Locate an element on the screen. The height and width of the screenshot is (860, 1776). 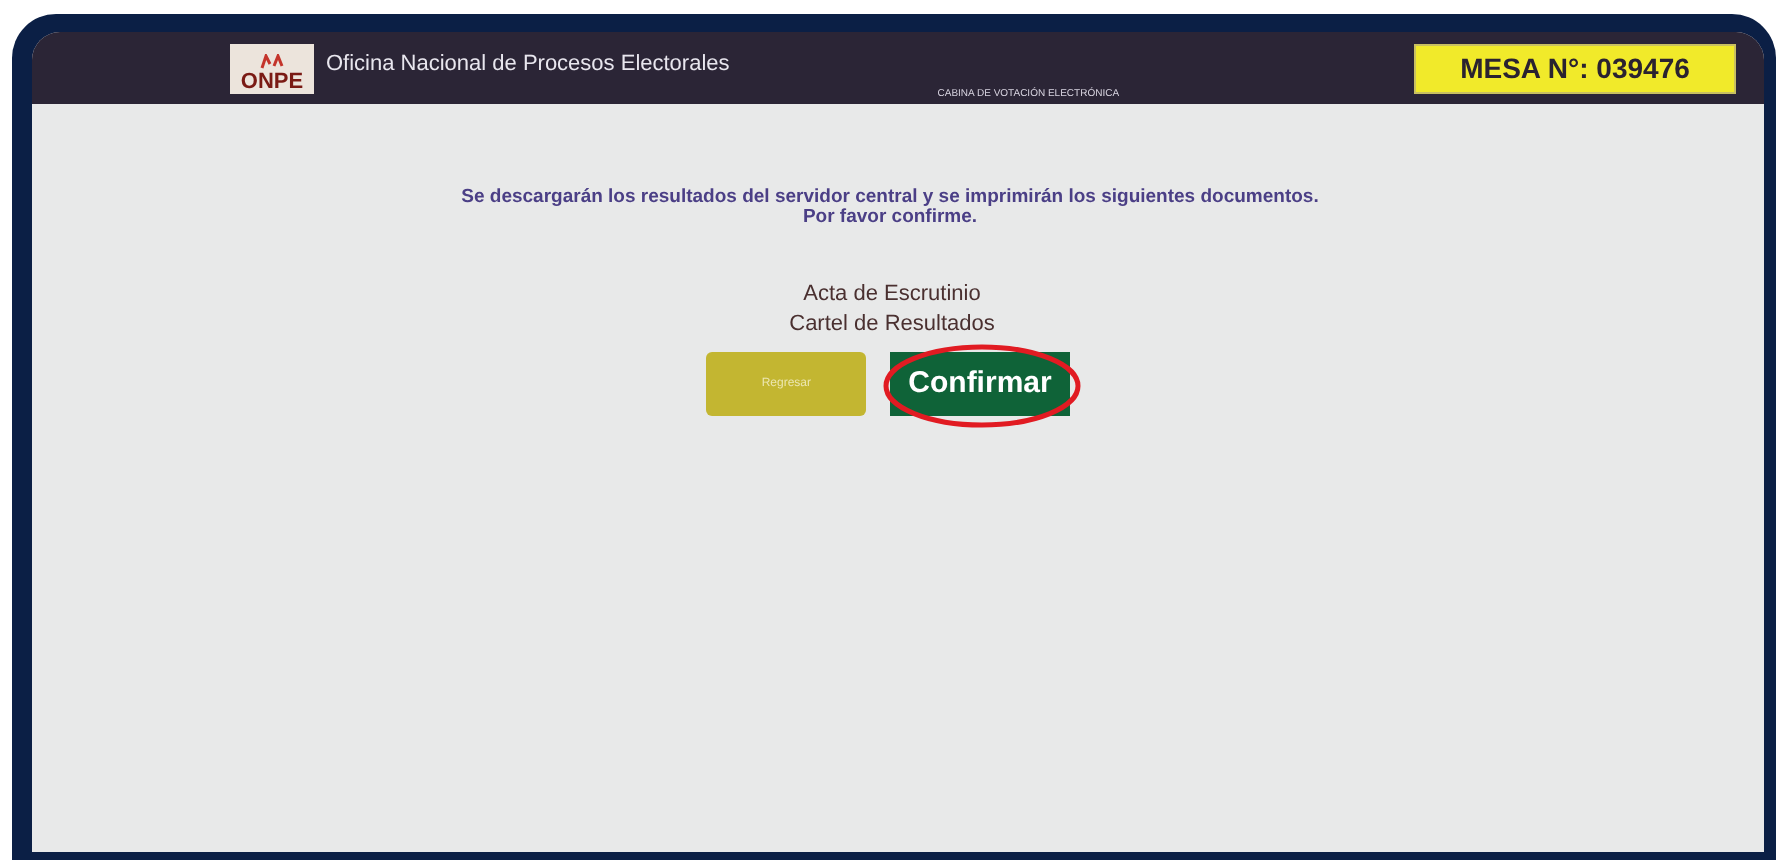
document-name: Acta de Escrutinio is located at coordinates (892, 295).